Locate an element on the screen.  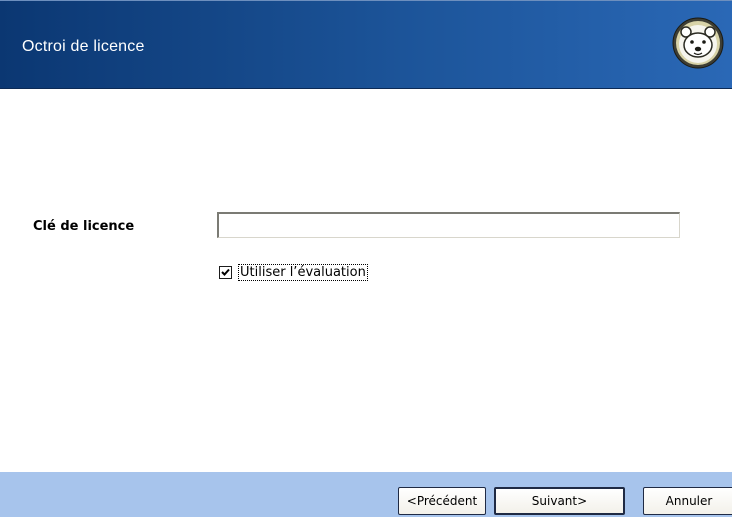
cancel-button-label: Annuler is located at coordinates (689, 501).